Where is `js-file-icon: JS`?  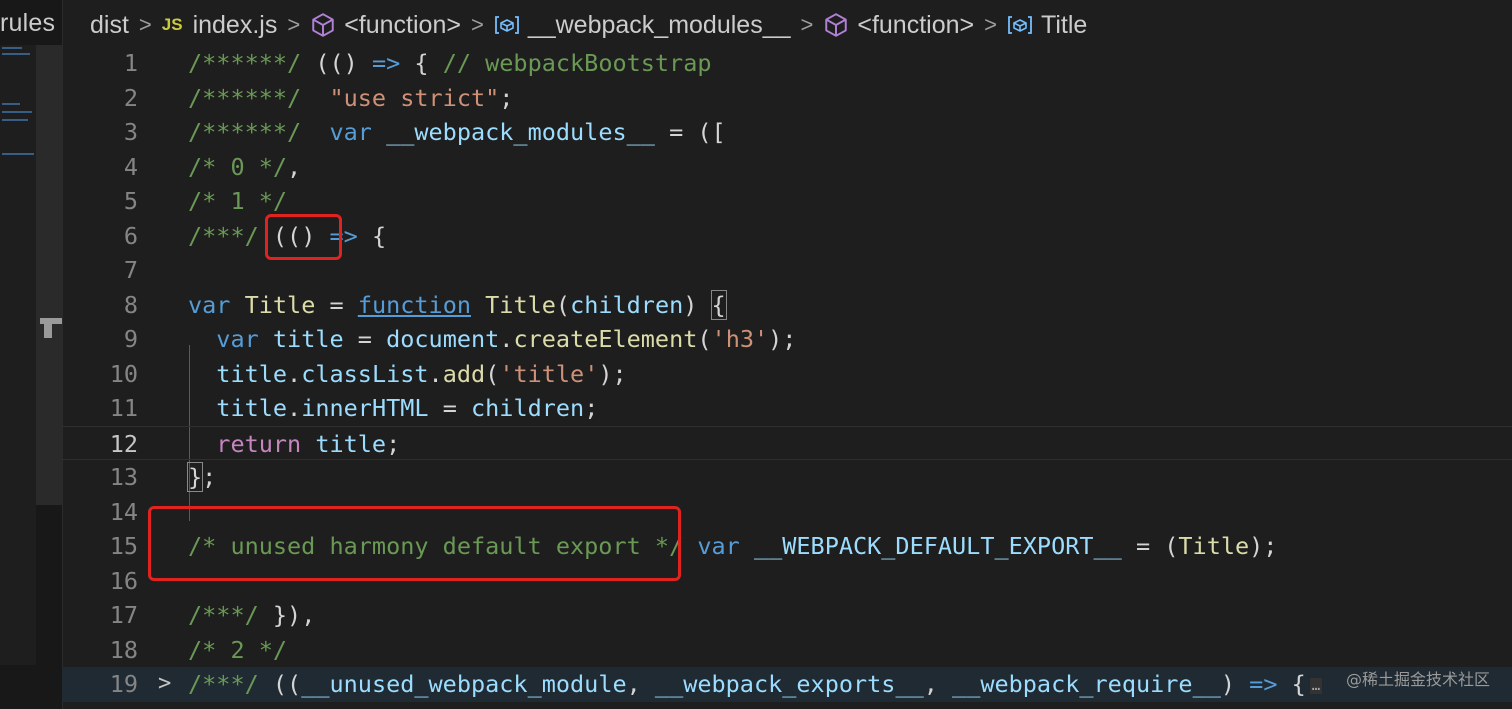 js-file-icon: JS is located at coordinates (172, 24).